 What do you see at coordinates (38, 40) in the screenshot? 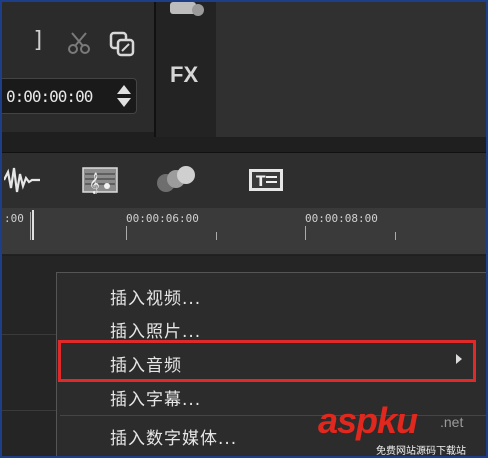
I see `mark-out-button: ]` at bounding box center [38, 40].